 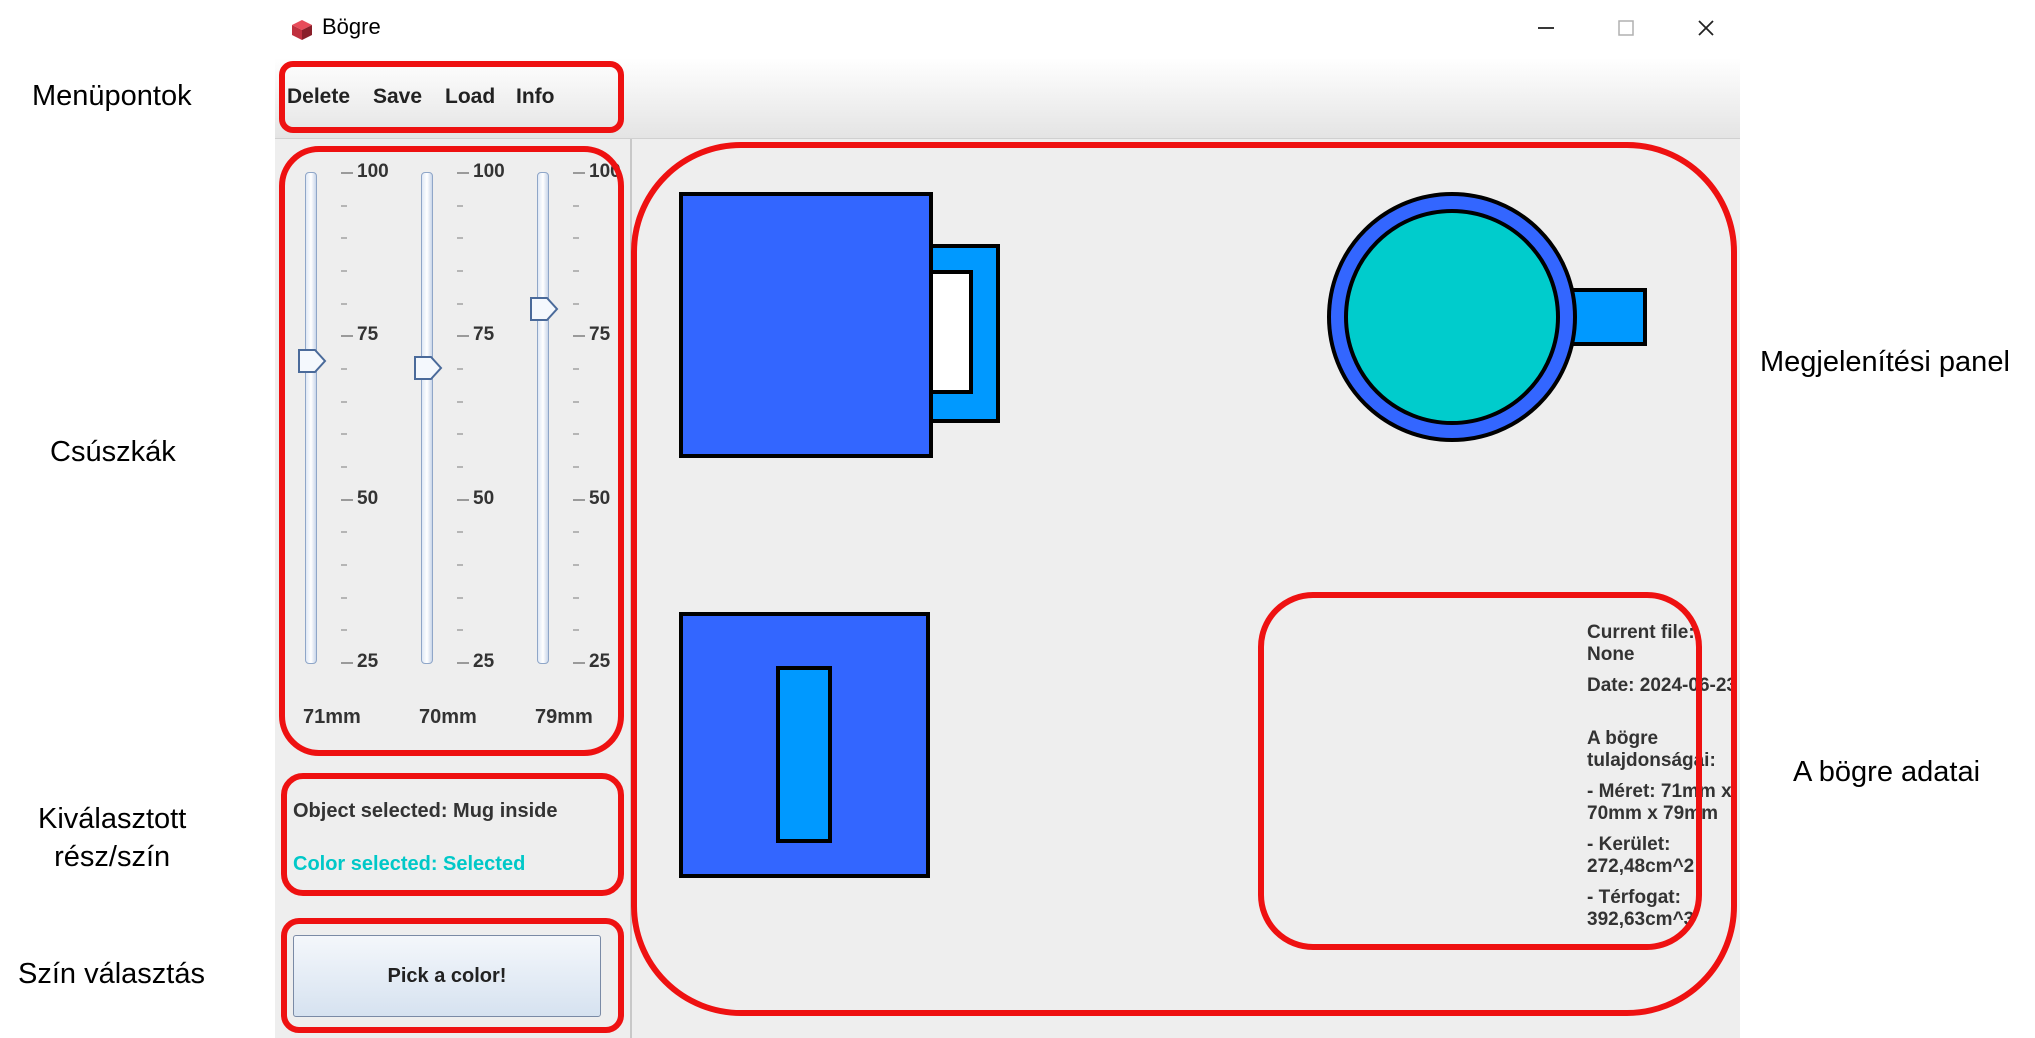 What do you see at coordinates (112, 857) in the screenshot?
I see `annotation-selected-line2: rész/szín` at bounding box center [112, 857].